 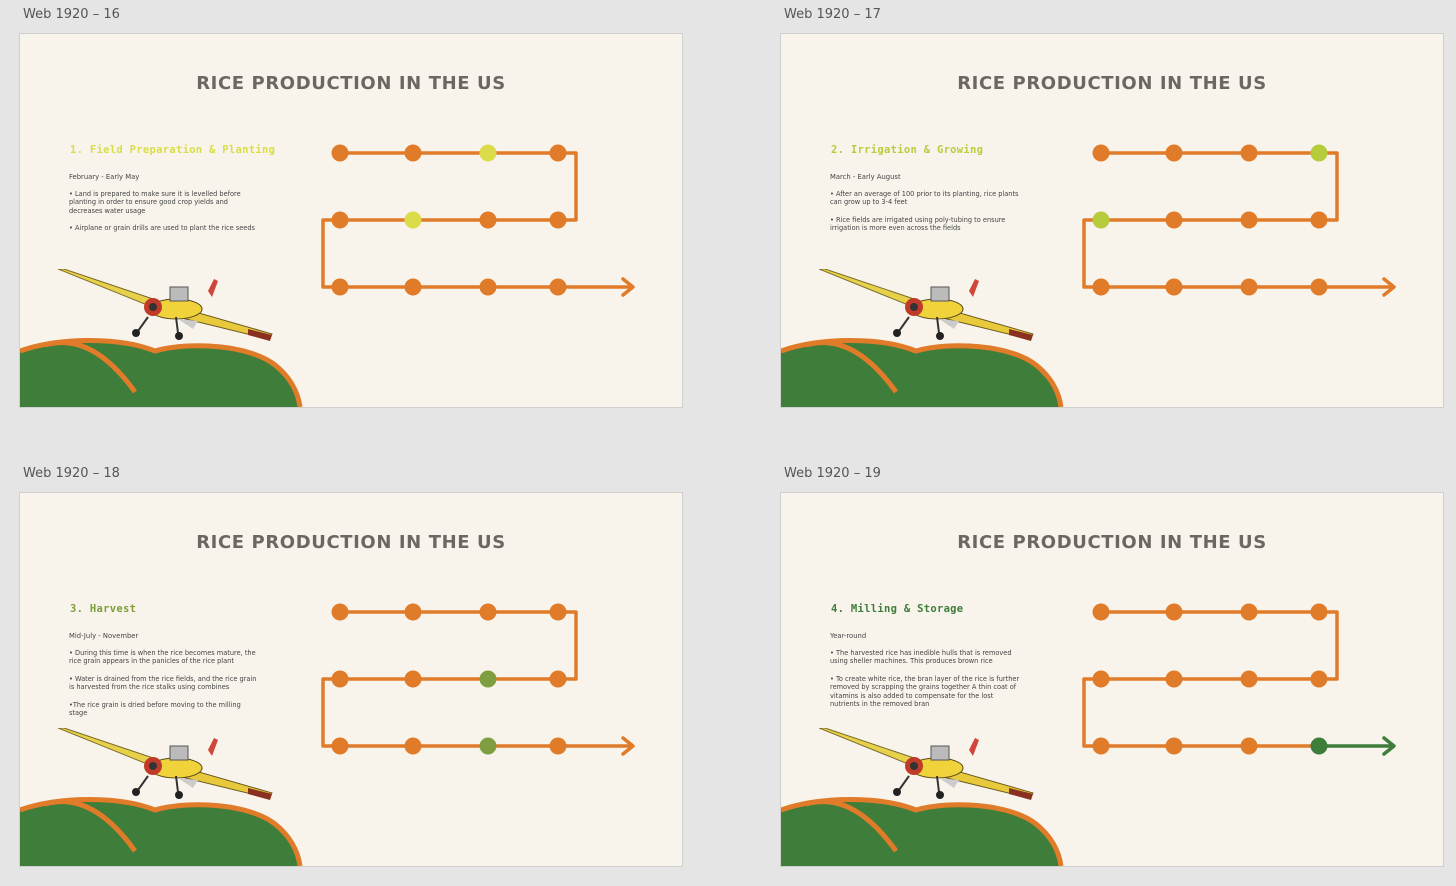 I want to click on artboard-label: Web 1920 – 16, so click(x=71, y=14).